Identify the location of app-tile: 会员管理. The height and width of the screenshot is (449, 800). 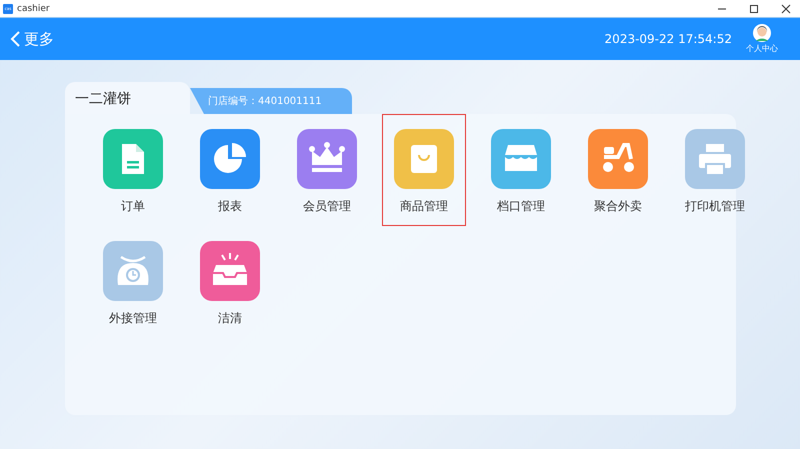
(327, 170).